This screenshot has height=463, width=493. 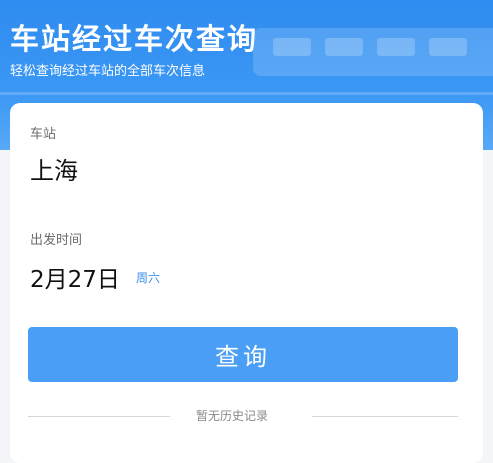 I want to click on date-field: 2月27日, so click(x=75, y=277).